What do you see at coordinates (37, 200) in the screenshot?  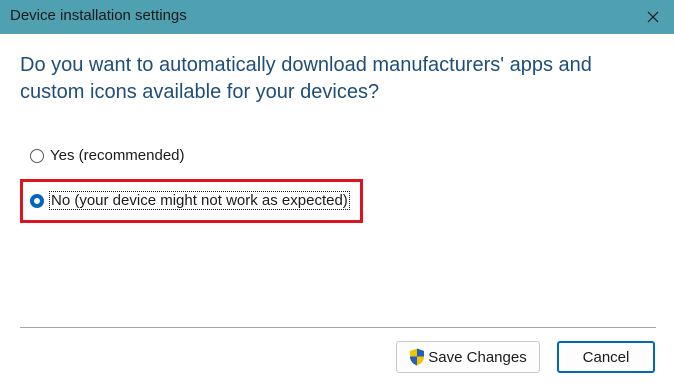 I see `radio-button-no` at bounding box center [37, 200].